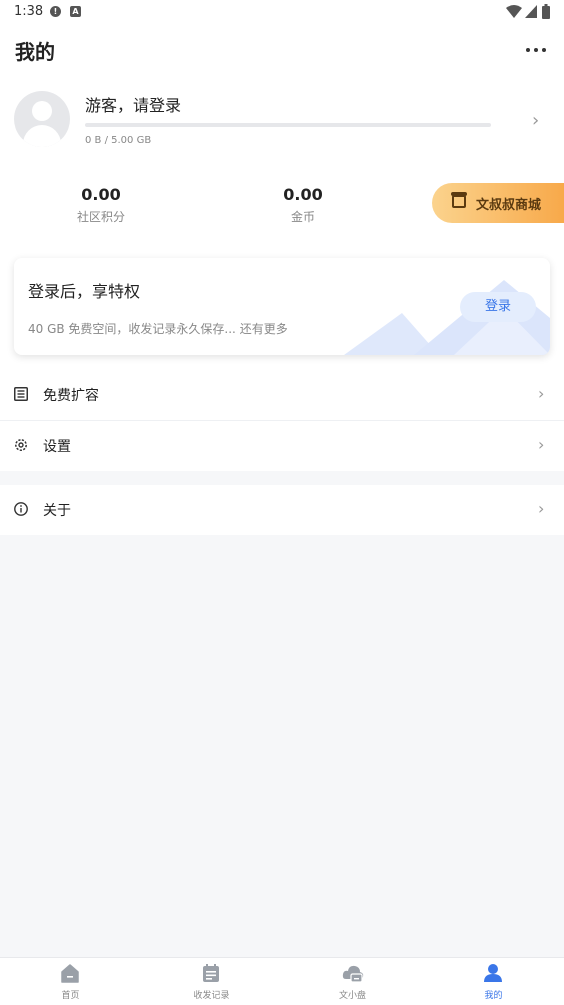 The height and width of the screenshot is (1005, 564). What do you see at coordinates (71, 396) in the screenshot?
I see `menu-label-free-expand: 免费扩容` at bounding box center [71, 396].